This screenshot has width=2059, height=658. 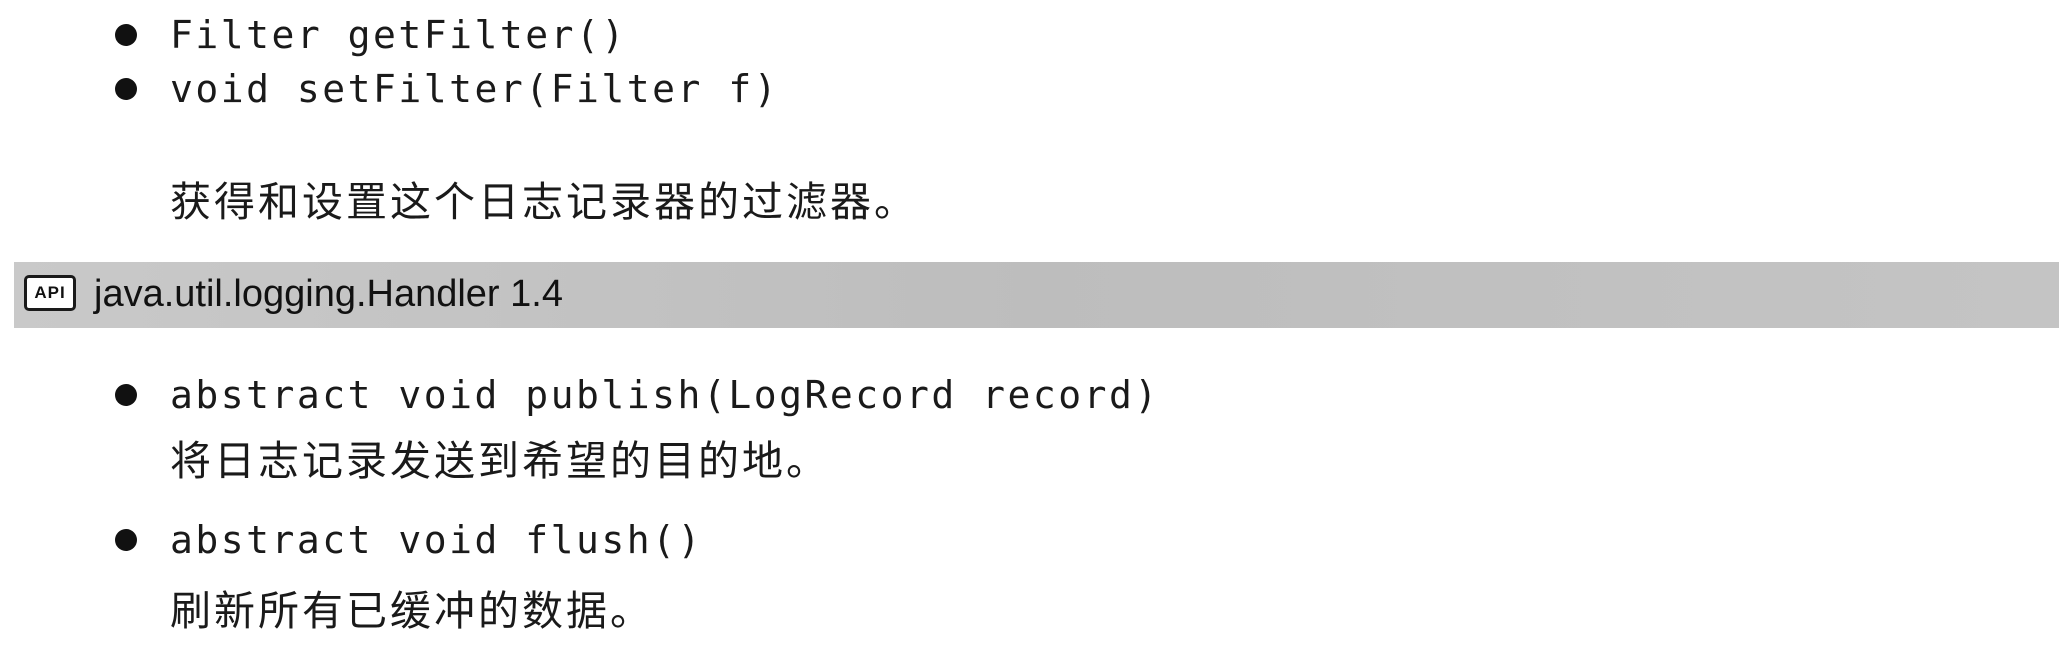 What do you see at coordinates (475, 89) in the screenshot?
I see `method-signature: void setFilter(Filter f)` at bounding box center [475, 89].